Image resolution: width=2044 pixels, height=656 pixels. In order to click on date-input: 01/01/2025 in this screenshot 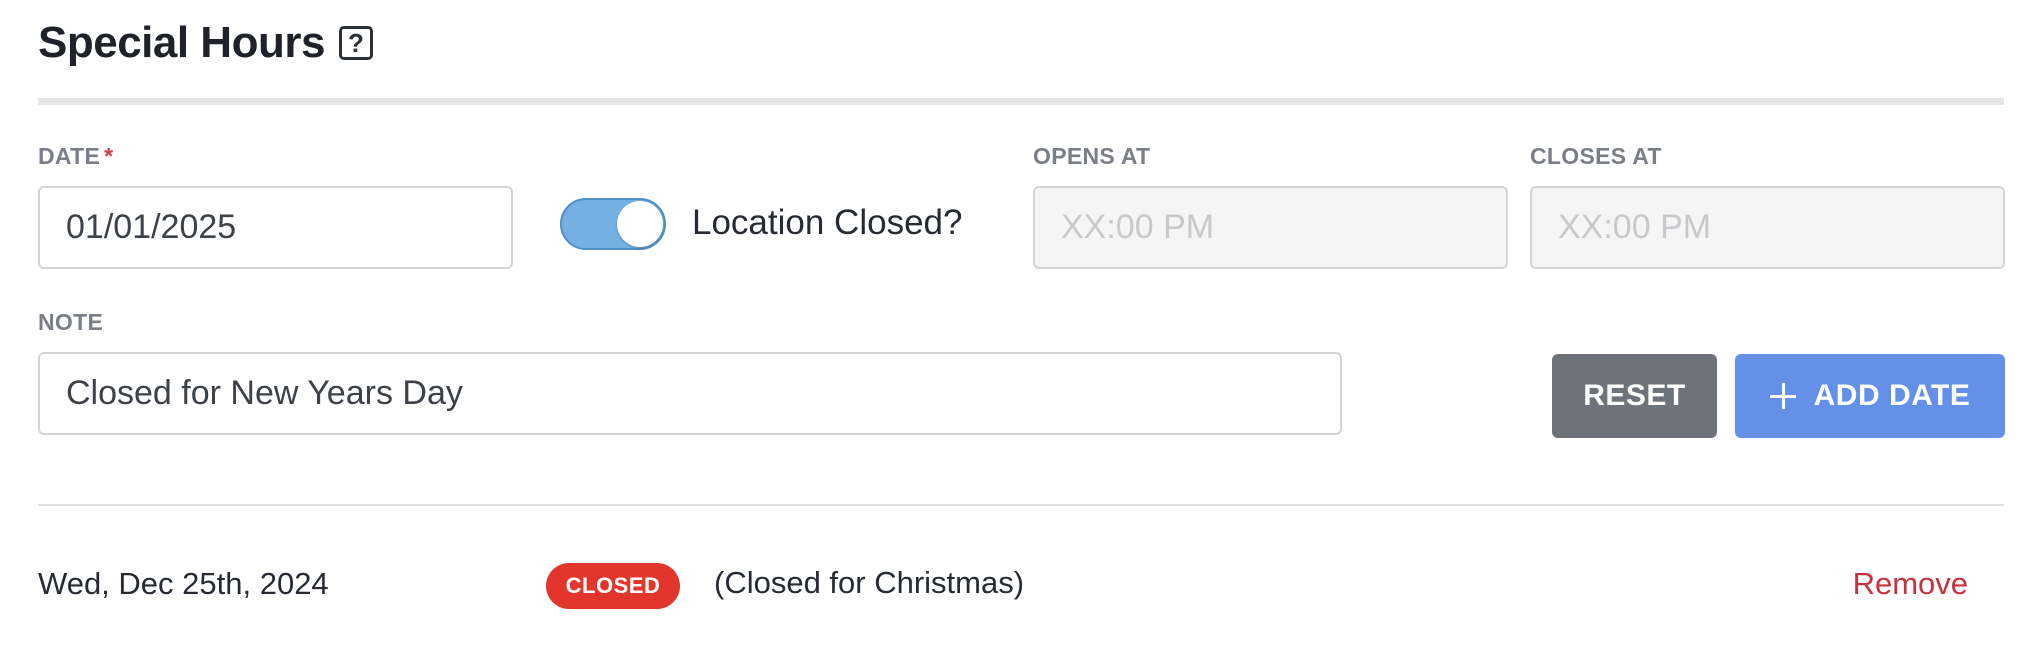, I will do `click(275, 227)`.